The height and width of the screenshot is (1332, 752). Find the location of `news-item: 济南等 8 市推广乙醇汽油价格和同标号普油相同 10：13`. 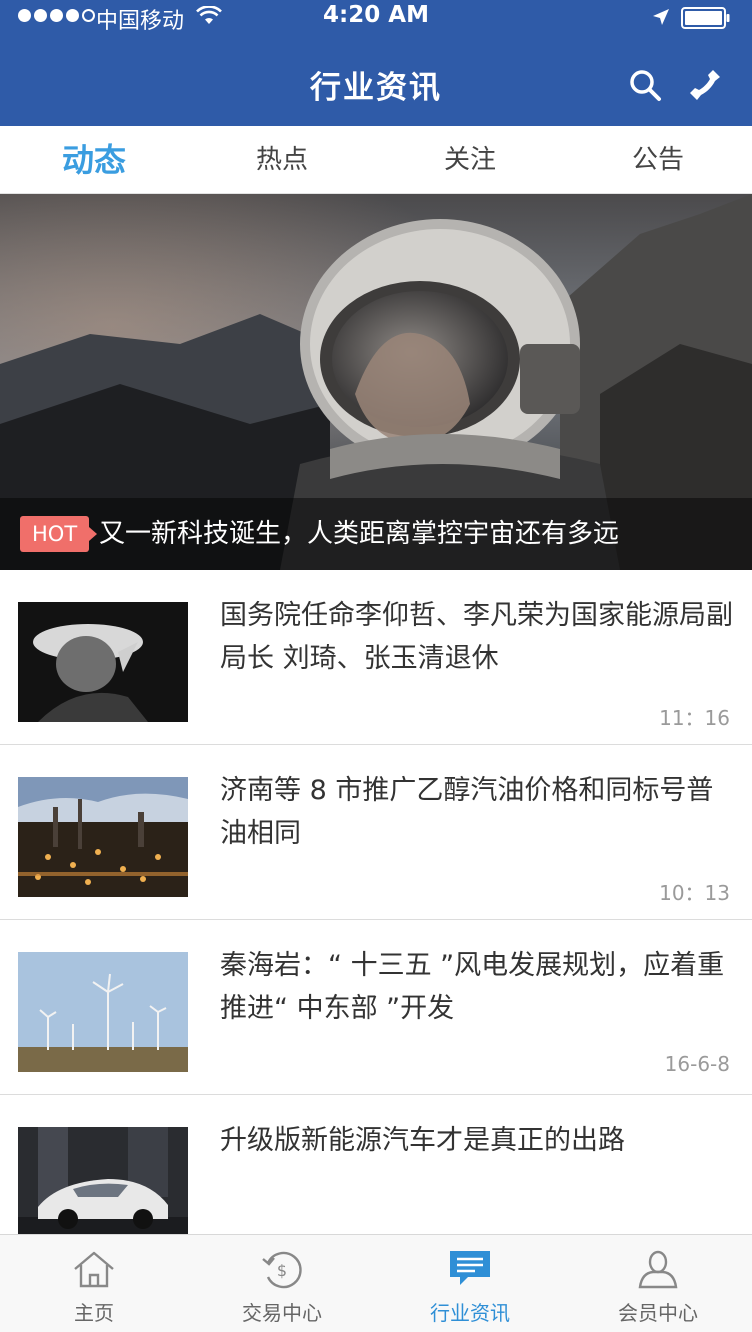

news-item: 济南等 8 市推广乙醇汽油价格和同标号普油相同 10：13 is located at coordinates (376, 832).